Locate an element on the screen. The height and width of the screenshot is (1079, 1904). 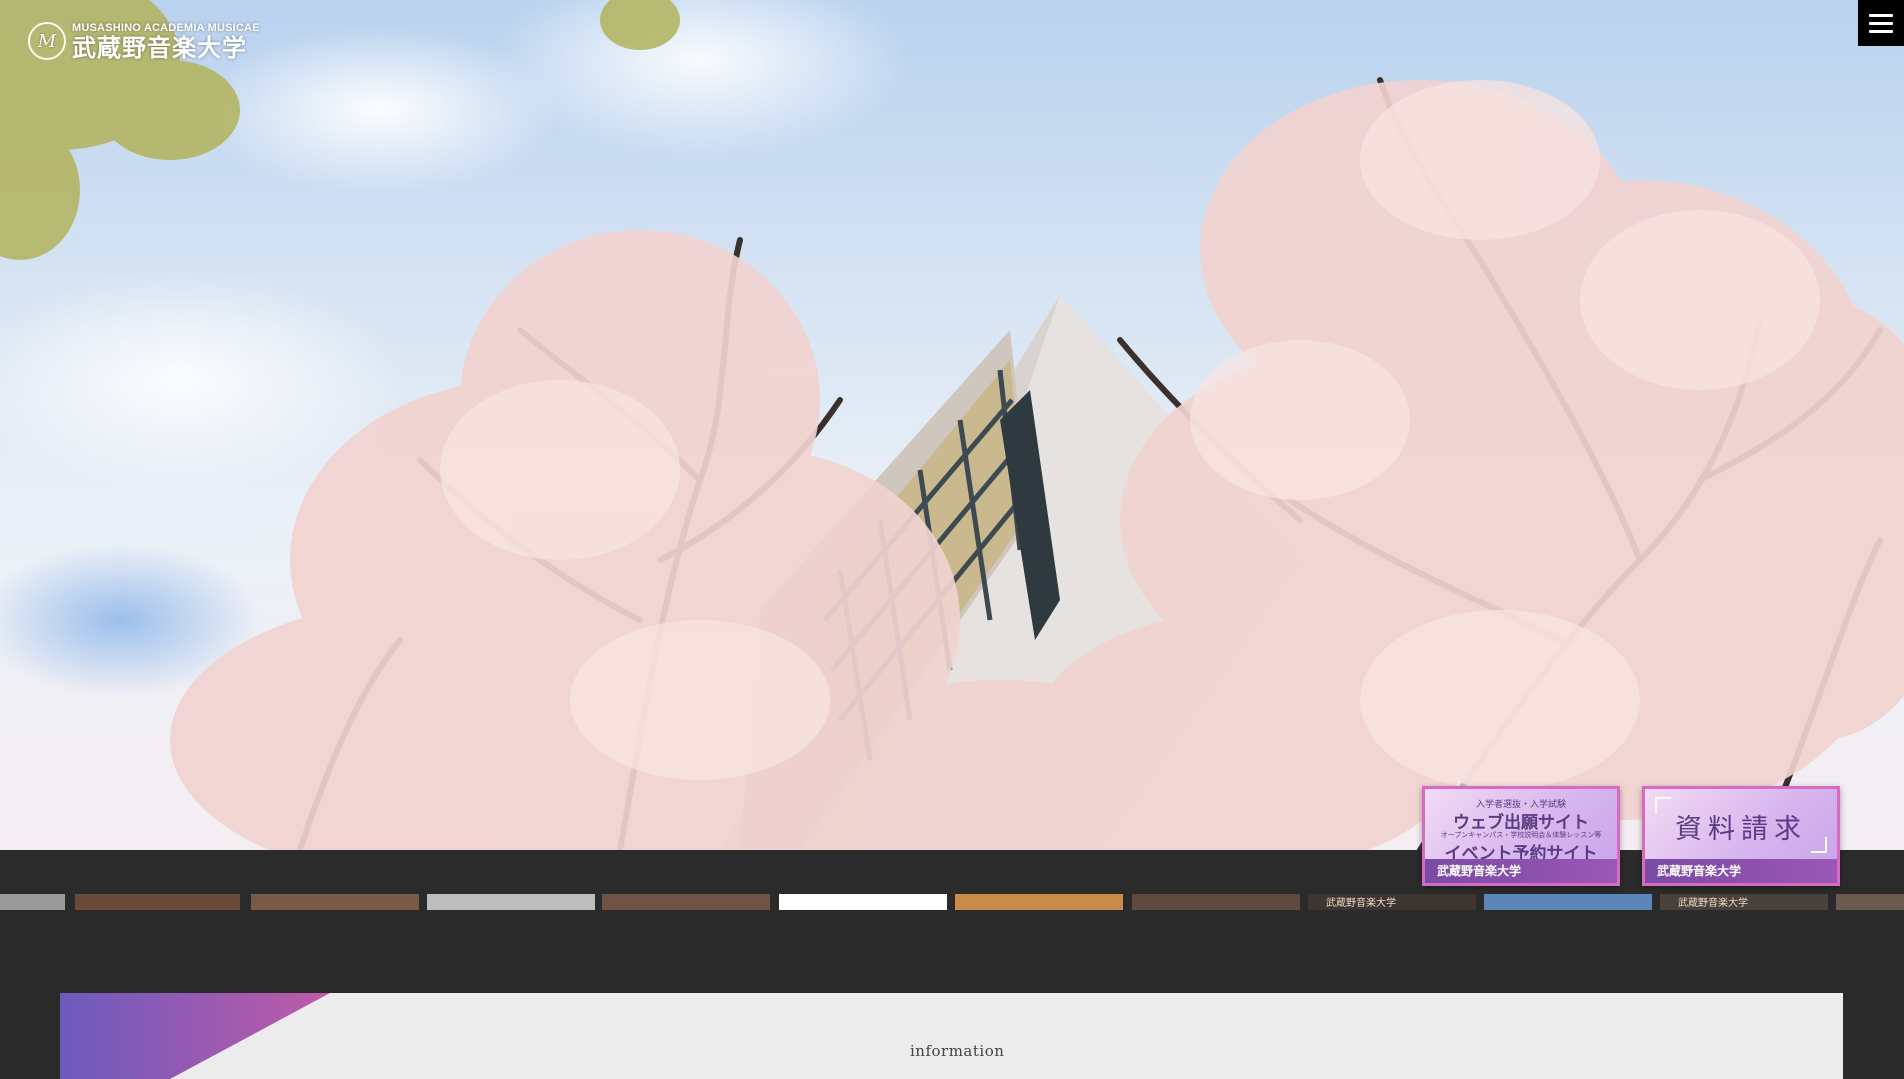
request-materials-banner: 資料請求 武蔵野音楽大学 is located at coordinates (1741, 836).